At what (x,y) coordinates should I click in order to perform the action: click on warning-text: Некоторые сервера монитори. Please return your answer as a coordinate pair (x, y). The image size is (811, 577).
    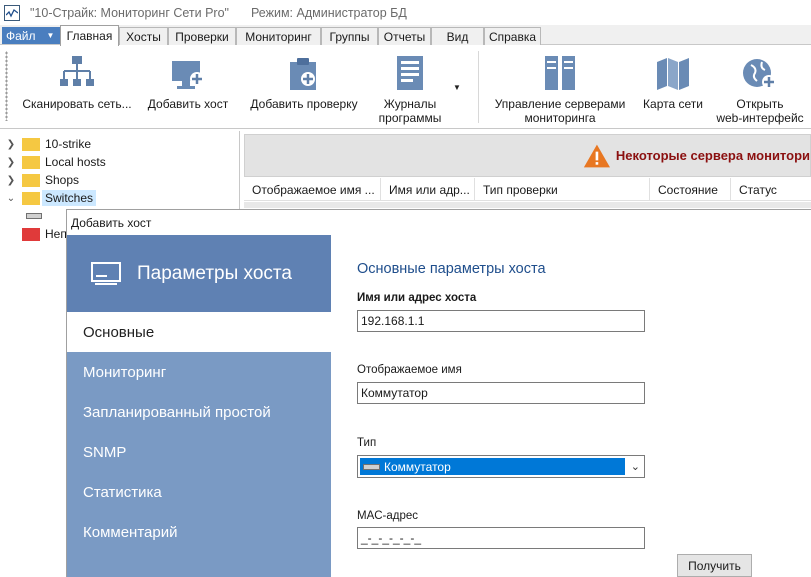
    Looking at the image, I should click on (712, 155).